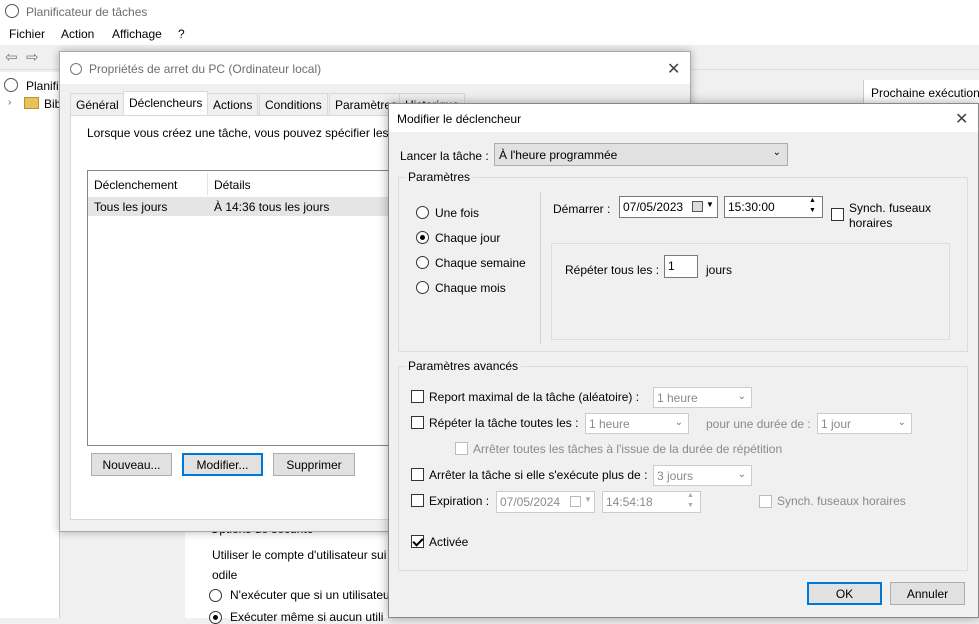 Image resolution: width=979 pixels, height=624 pixels. Describe the element at coordinates (463, 366) in the screenshot. I see `advanced-group-label: Paramètres avancés` at that location.